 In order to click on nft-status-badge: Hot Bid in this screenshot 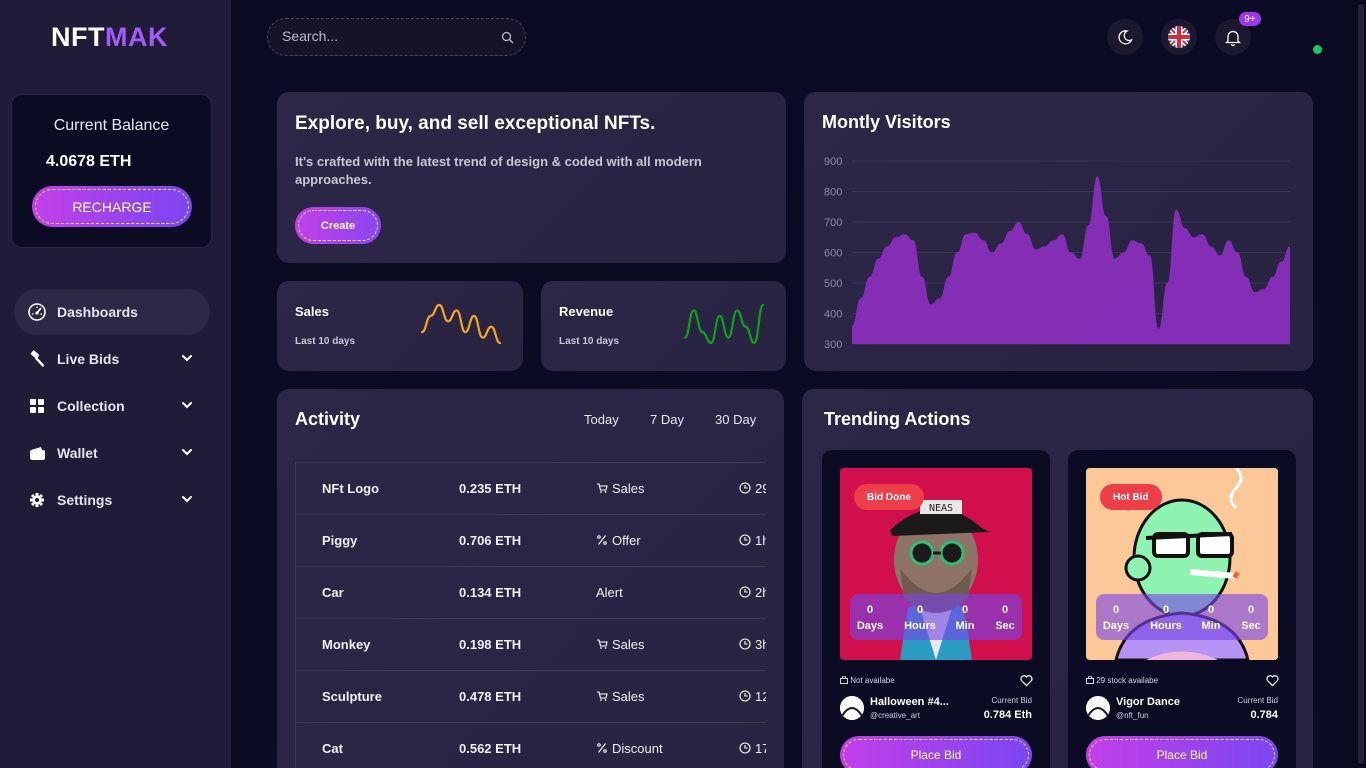, I will do `click(1131, 497)`.